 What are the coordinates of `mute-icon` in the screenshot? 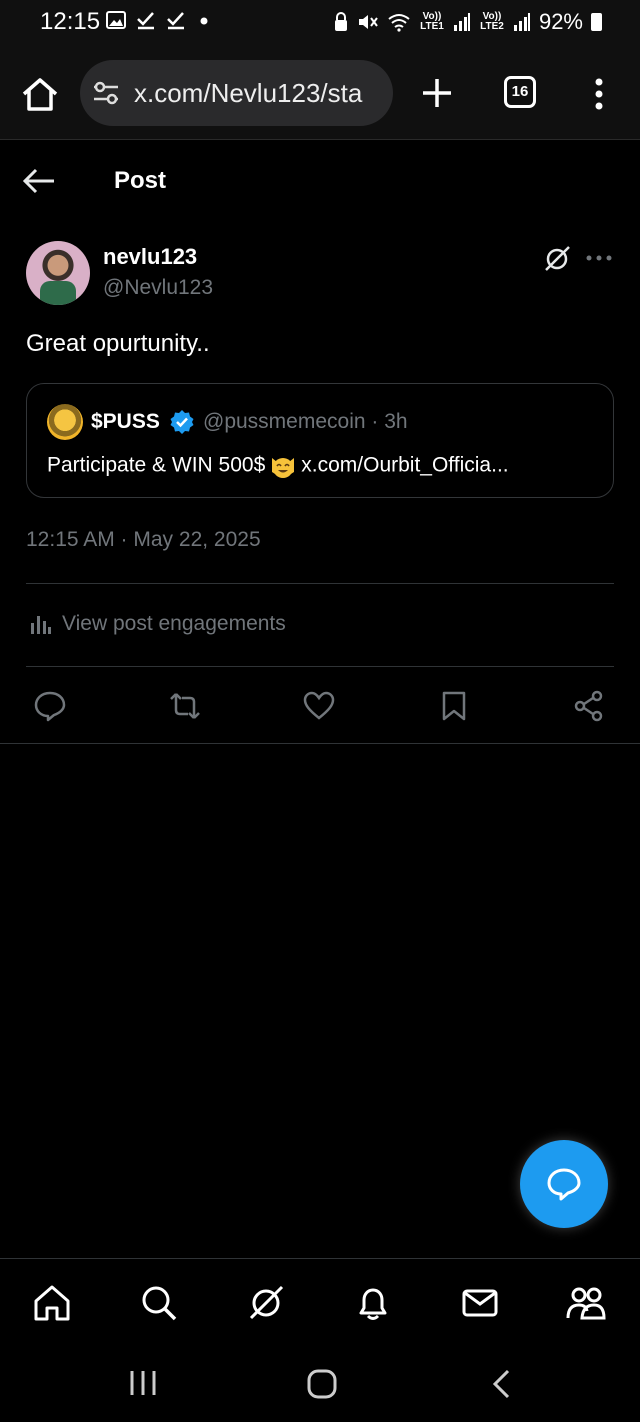 It's located at (368, 22).